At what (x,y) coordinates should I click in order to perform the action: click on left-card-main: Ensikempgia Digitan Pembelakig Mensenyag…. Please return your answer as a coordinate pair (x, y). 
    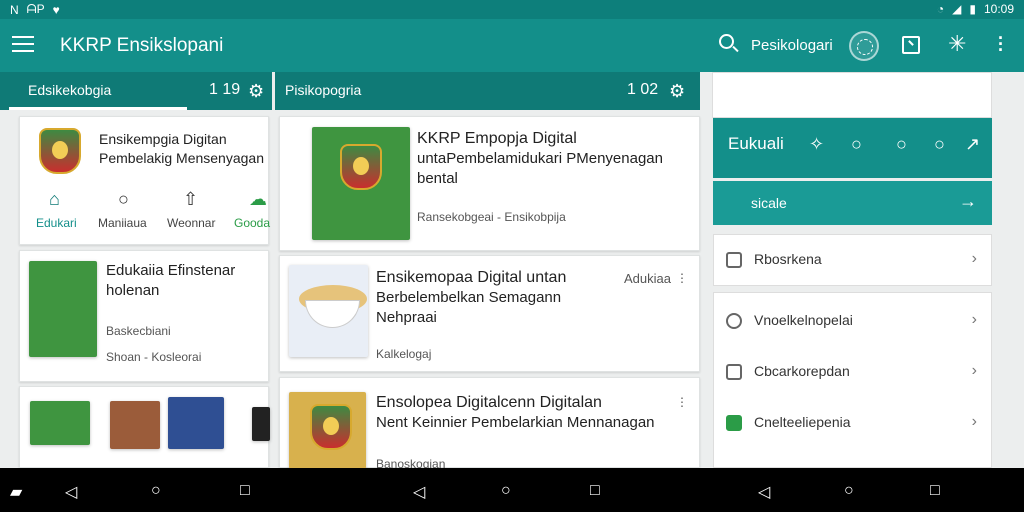
    Looking at the image, I should click on (144, 180).